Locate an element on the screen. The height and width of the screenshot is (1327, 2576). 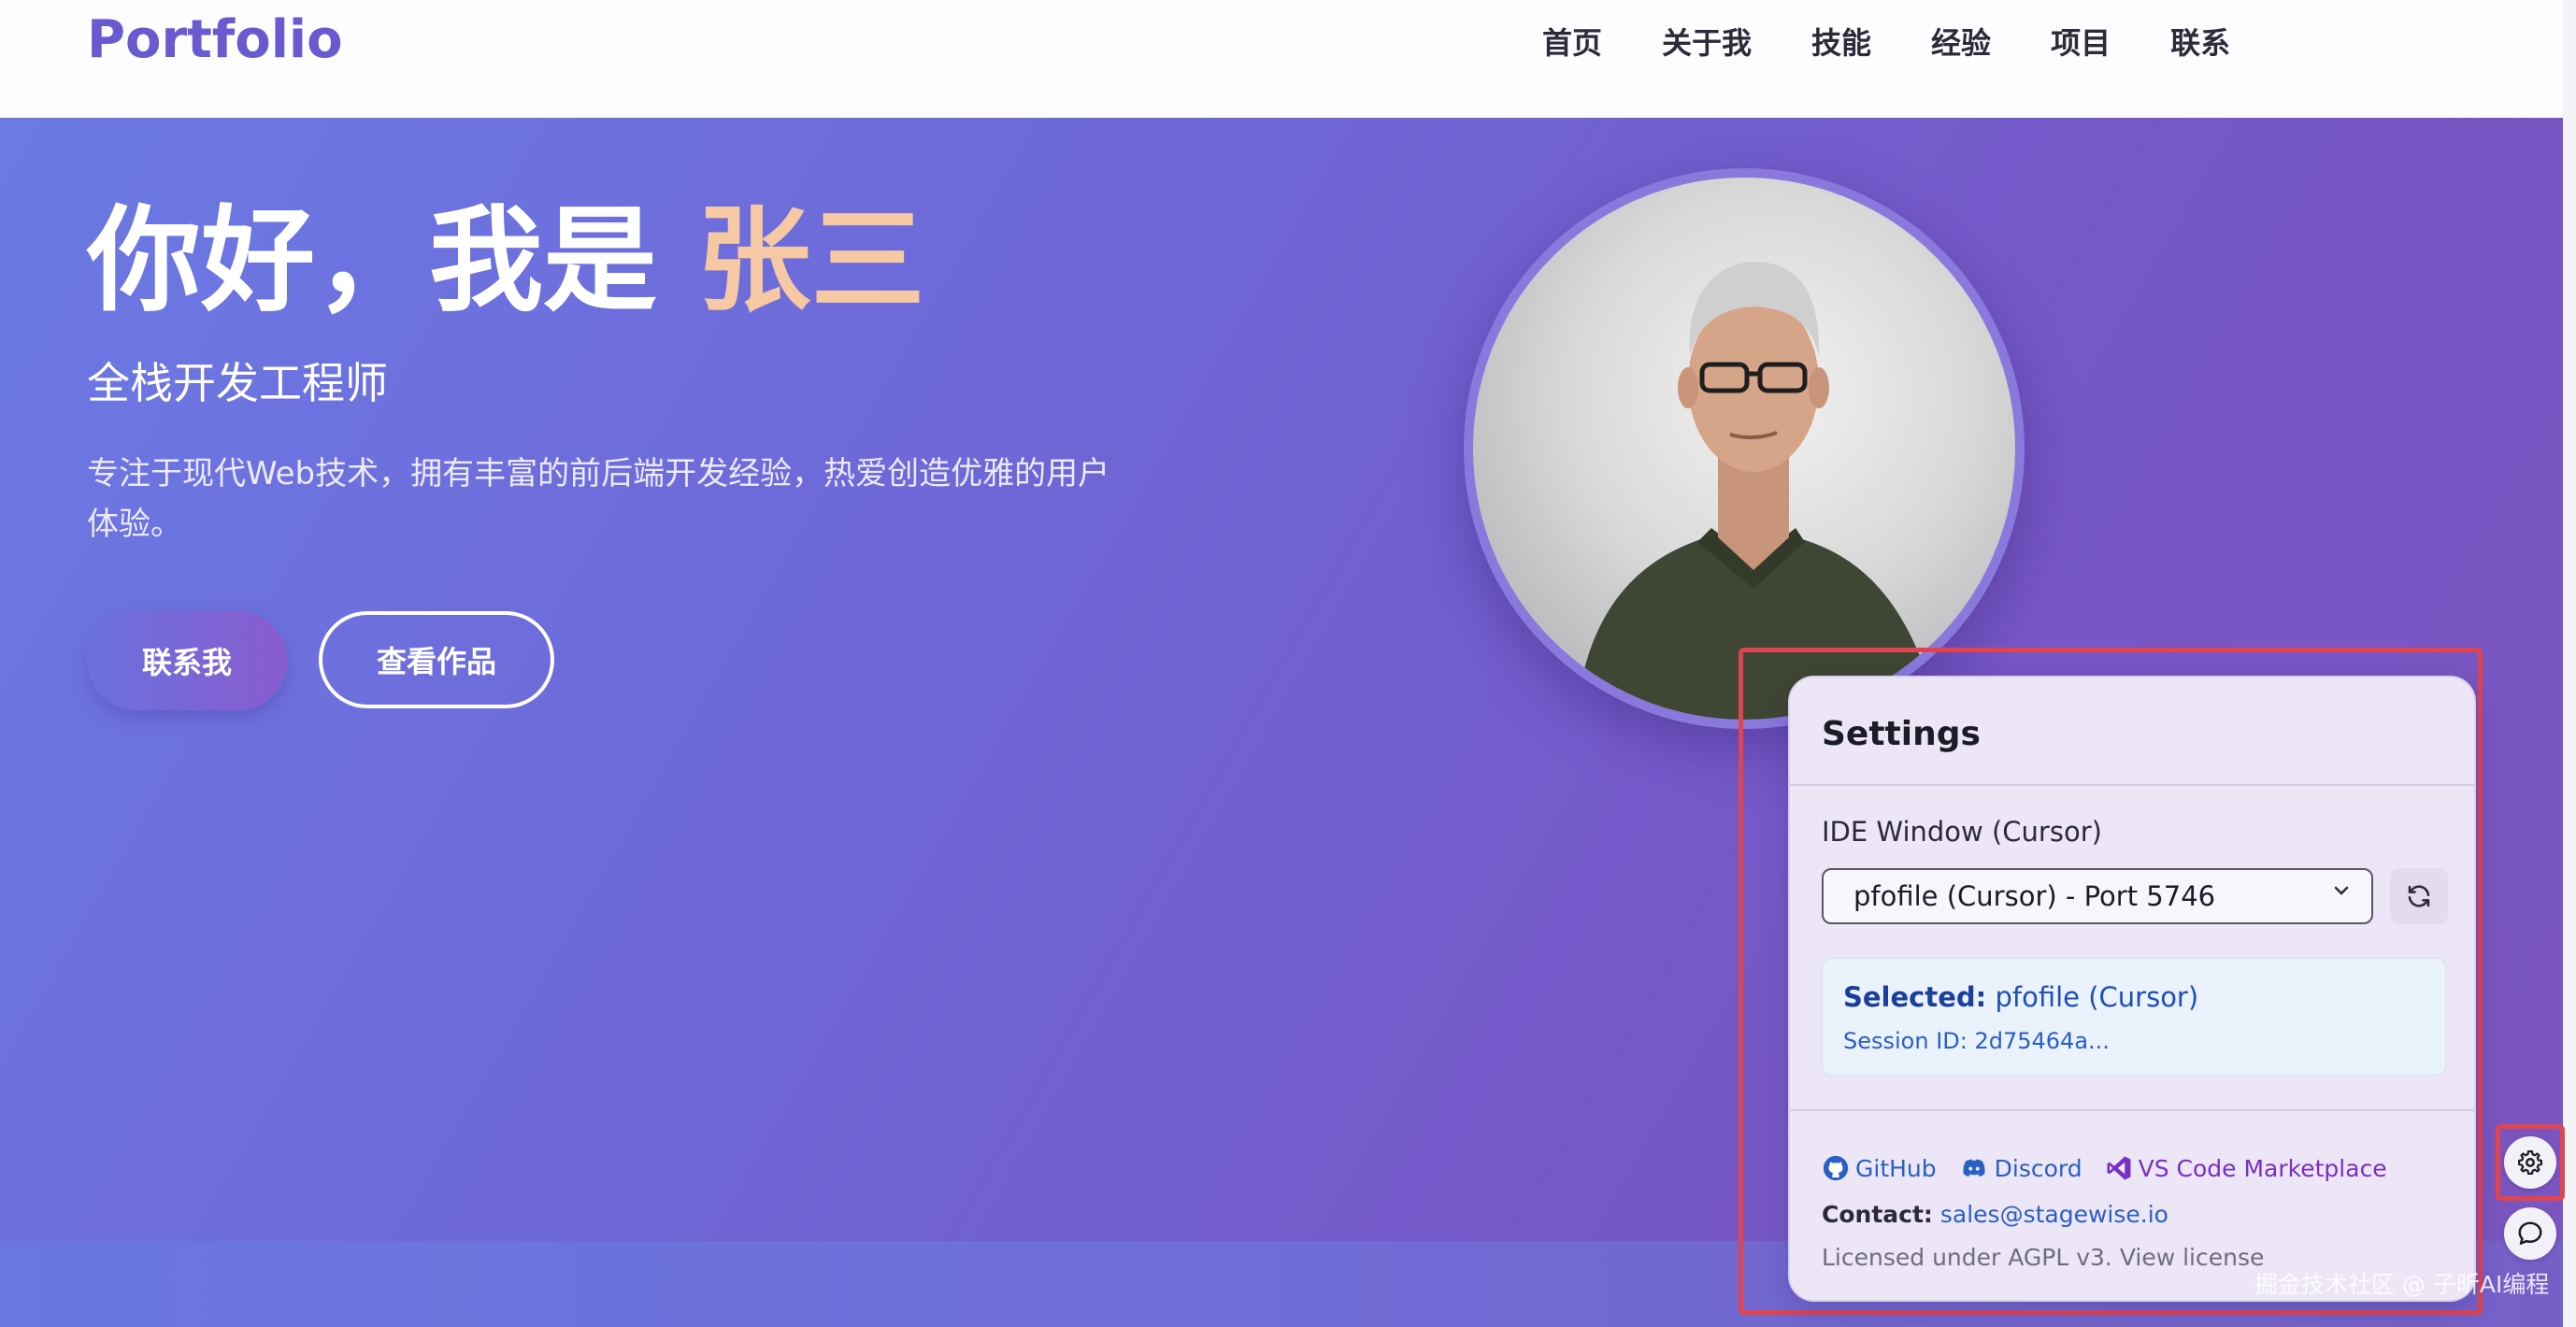
discord-link: Discord is located at coordinates (2020, 1168).